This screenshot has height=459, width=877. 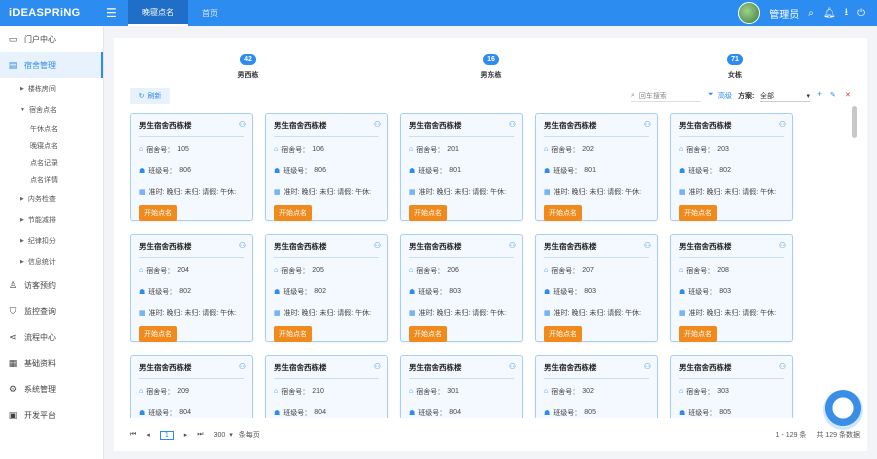 I want to click on record-range: 1 - 129 条, so click(x=791, y=435).